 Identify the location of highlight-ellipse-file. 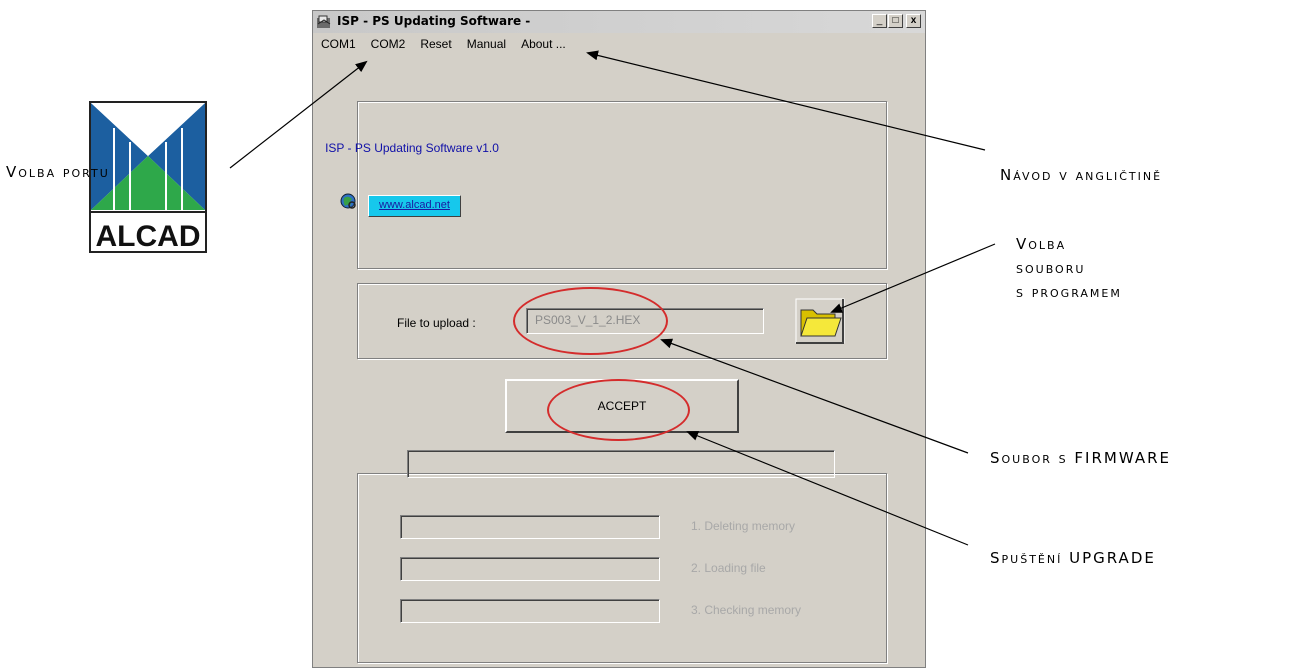
(590, 321).